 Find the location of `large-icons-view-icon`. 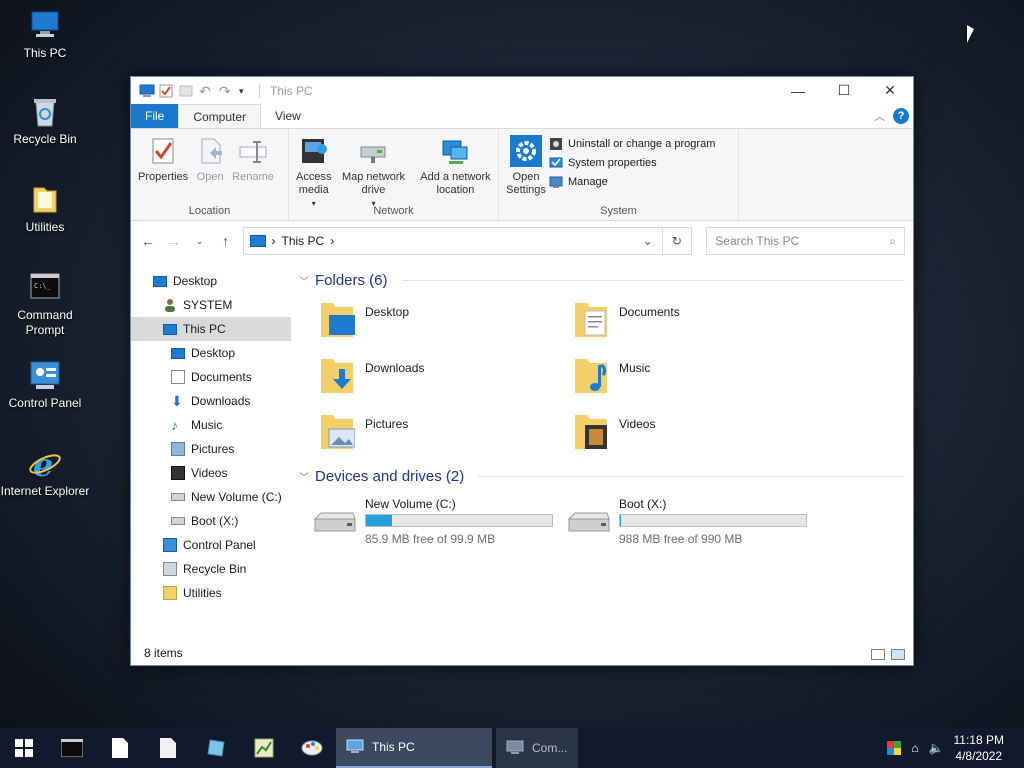

large-icons-view-icon is located at coordinates (898, 654).